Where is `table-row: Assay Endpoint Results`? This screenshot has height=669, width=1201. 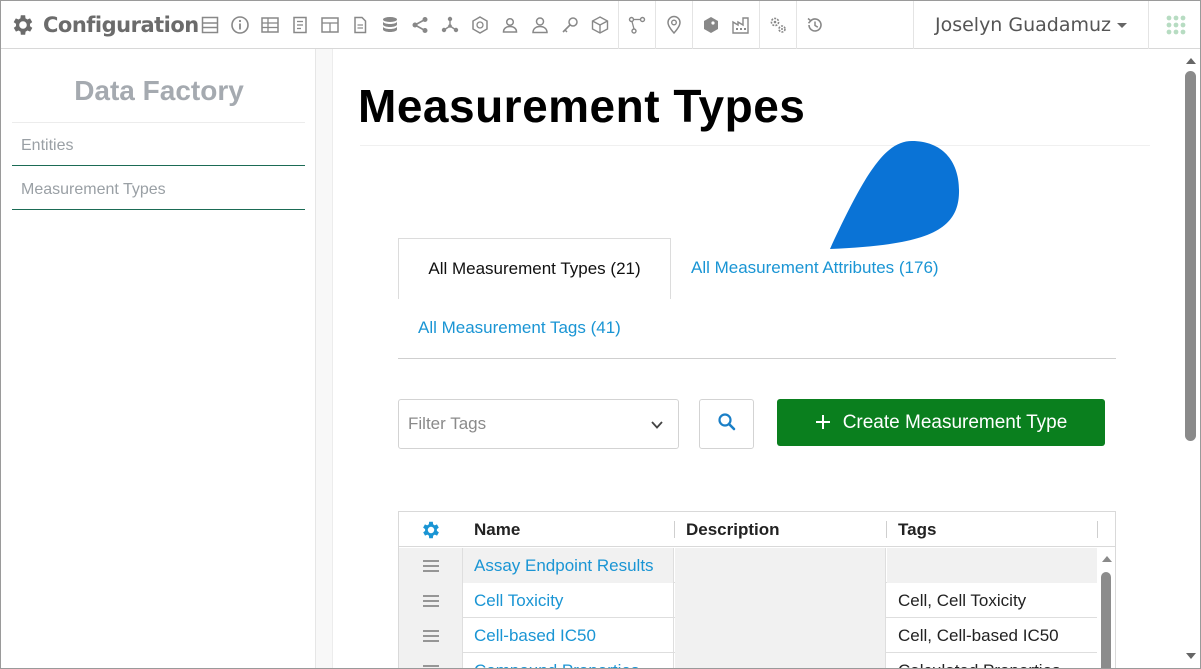
table-row: Assay Endpoint Results is located at coordinates (748, 565).